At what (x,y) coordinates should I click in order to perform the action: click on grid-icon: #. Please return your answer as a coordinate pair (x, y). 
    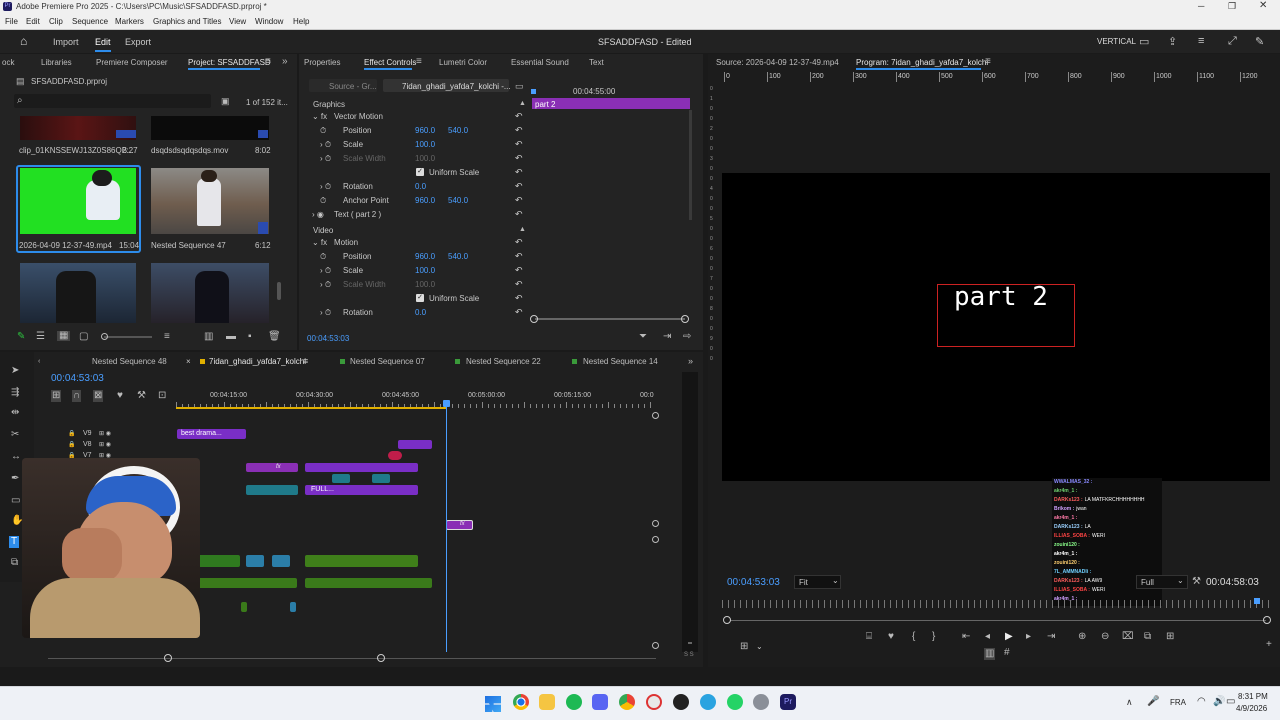
    Looking at the image, I should click on (1007, 653).